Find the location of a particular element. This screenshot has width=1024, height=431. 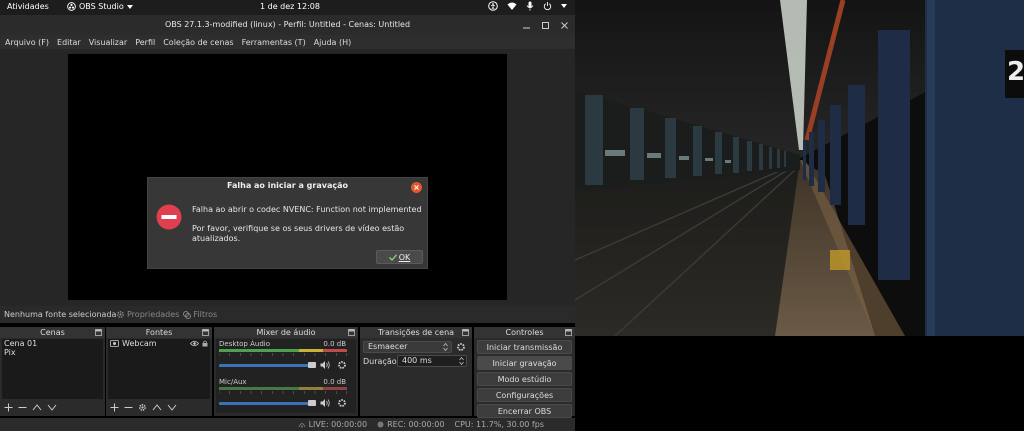

controls-dock-header: Controles is located at coordinates (524, 332).